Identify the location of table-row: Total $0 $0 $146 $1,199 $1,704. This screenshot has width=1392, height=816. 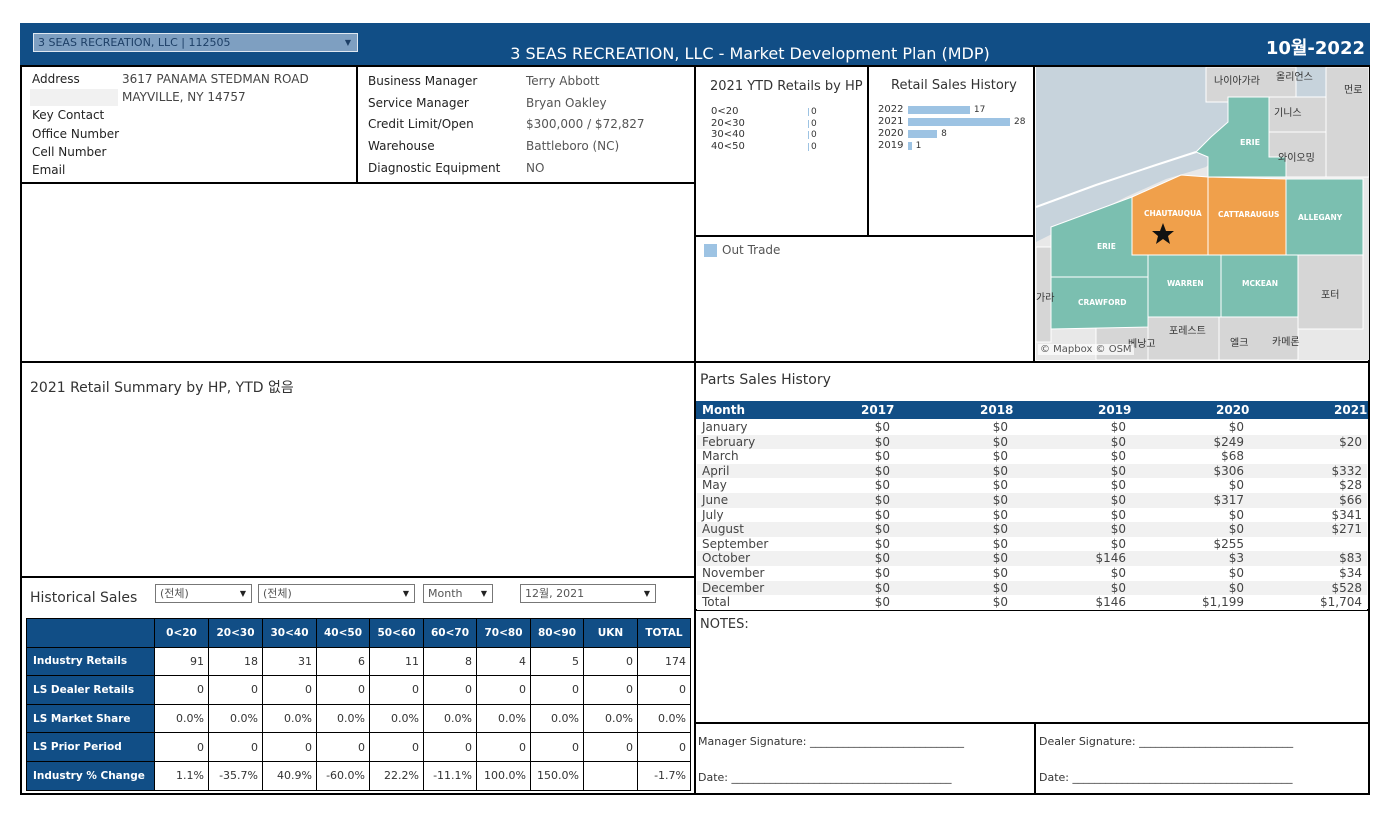
(1032, 602).